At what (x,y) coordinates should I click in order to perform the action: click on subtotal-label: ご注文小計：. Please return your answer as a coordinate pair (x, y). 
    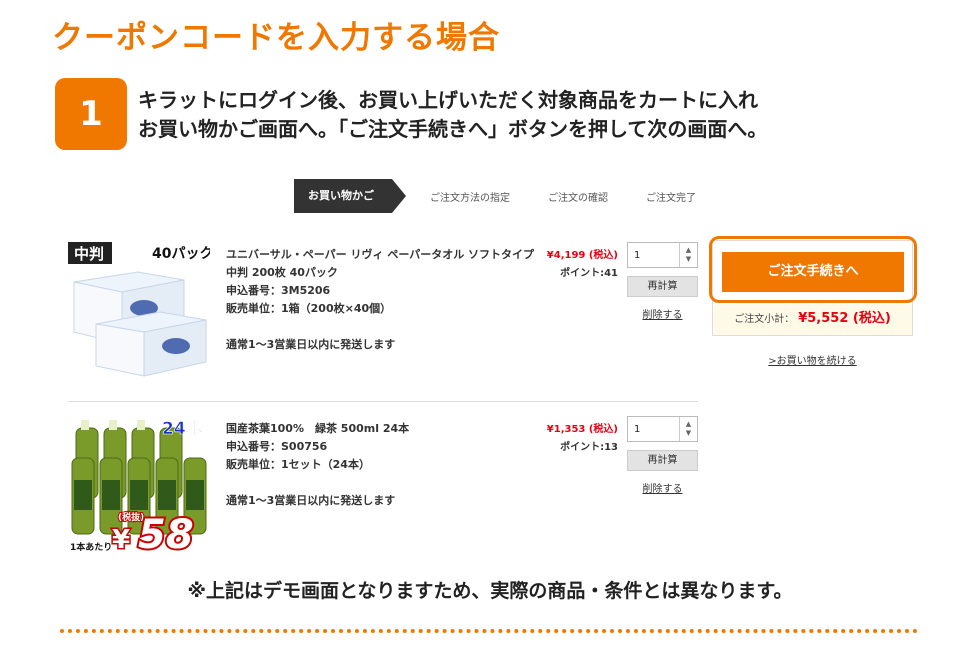
    Looking at the image, I should click on (764, 319).